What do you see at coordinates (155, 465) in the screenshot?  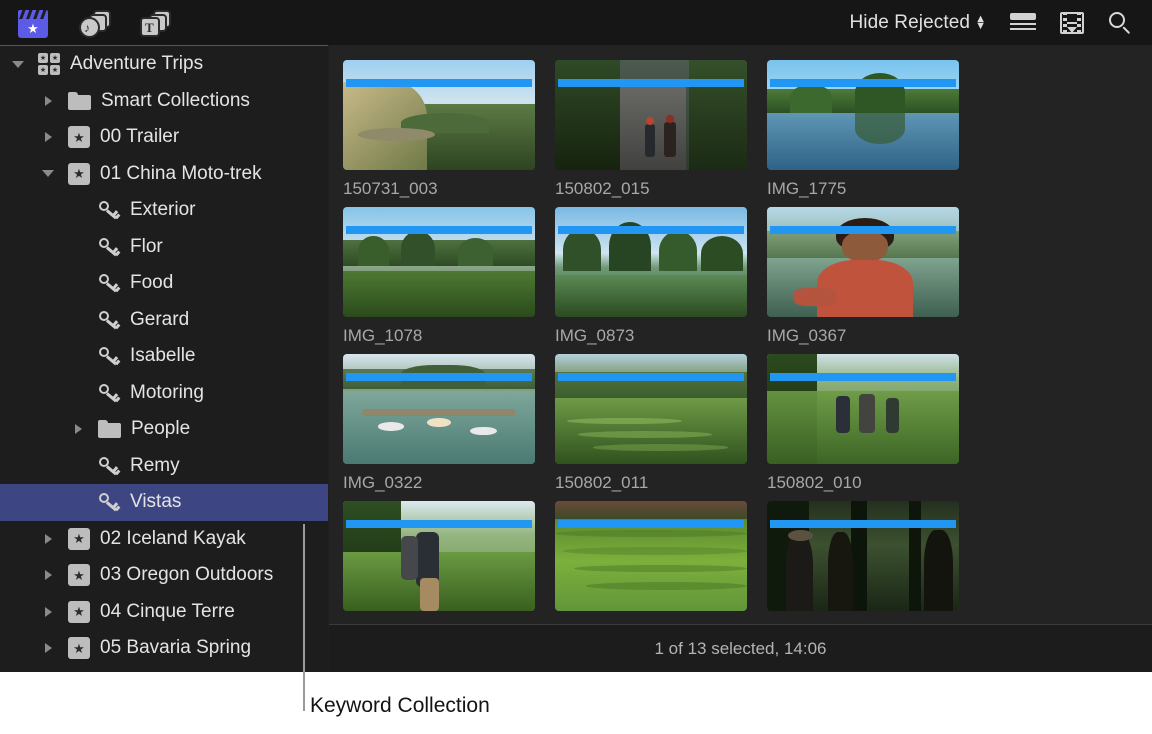 I see `sidebar-item-label: Remy` at bounding box center [155, 465].